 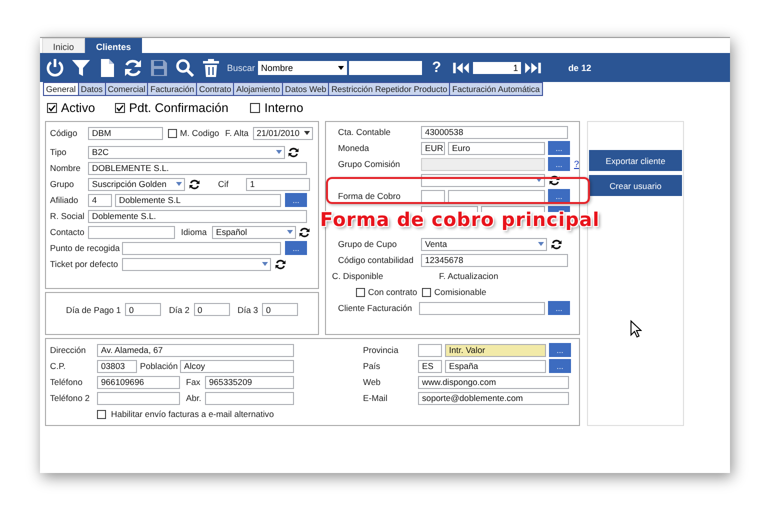 What do you see at coordinates (93, 309) in the screenshot?
I see `field-label: Día de Pago 1` at bounding box center [93, 309].